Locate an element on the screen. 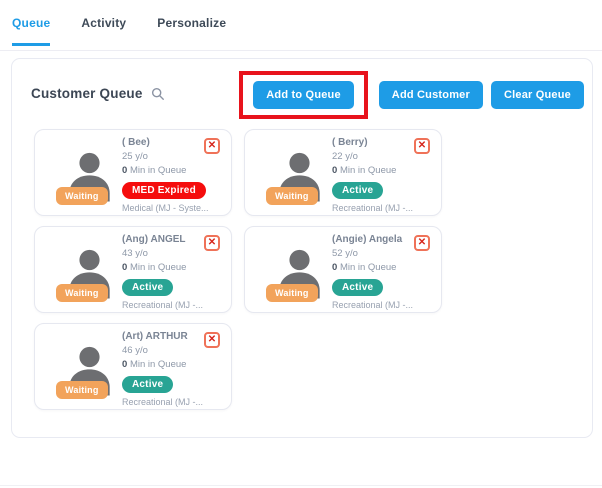 The width and height of the screenshot is (602, 488). customer-age: 43 y/o is located at coordinates (135, 253).